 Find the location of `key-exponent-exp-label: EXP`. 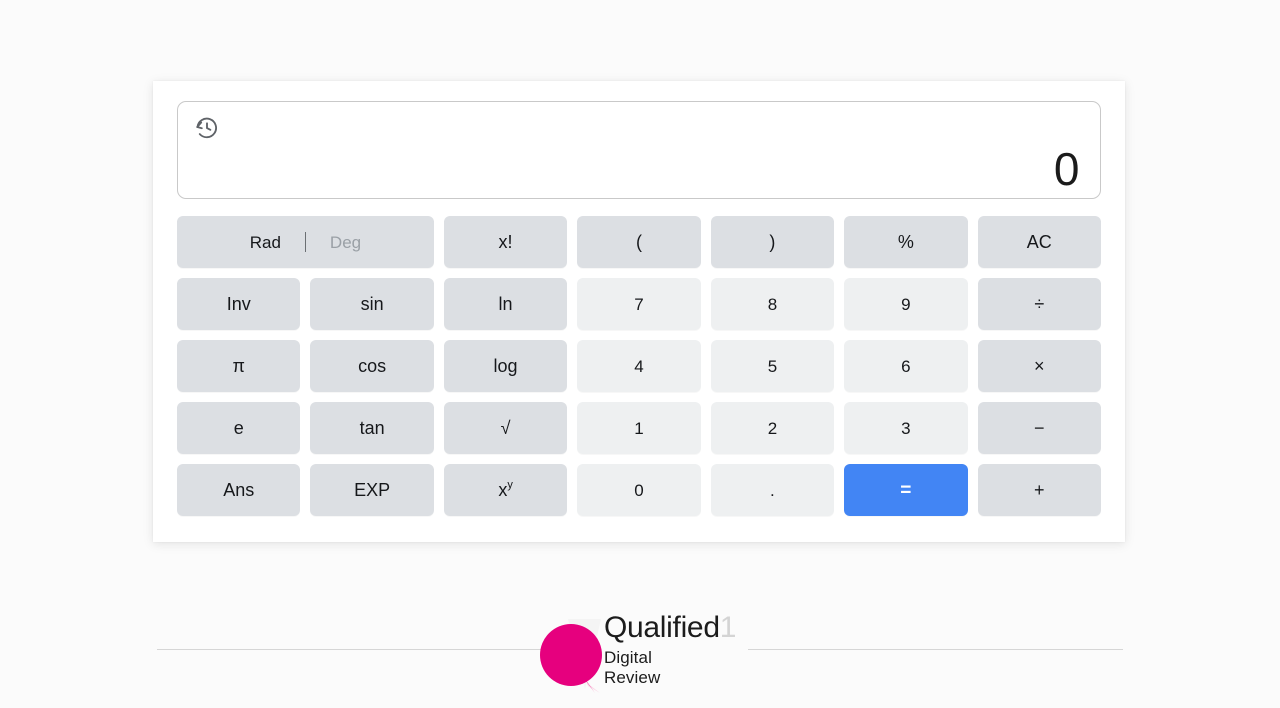

key-exponent-exp-label: EXP is located at coordinates (372, 490).